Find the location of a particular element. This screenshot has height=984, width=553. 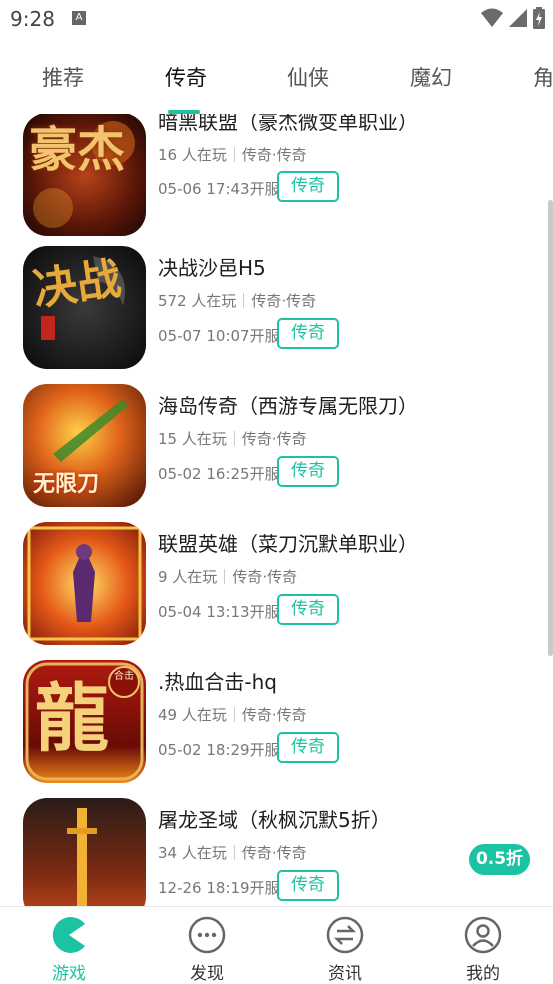

player-count: 15 人在玩 is located at coordinates (192, 439).